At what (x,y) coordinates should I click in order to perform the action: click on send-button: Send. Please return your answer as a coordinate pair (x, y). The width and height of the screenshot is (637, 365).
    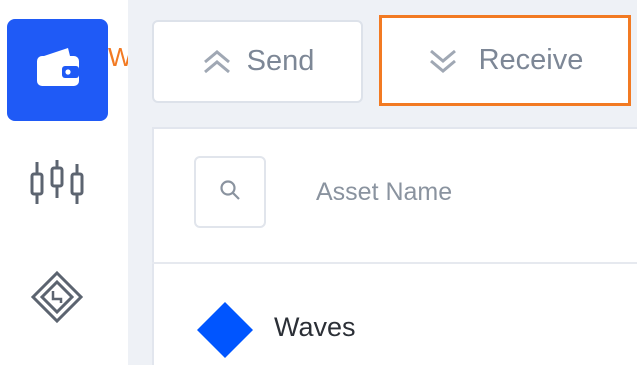
    Looking at the image, I should click on (257, 61).